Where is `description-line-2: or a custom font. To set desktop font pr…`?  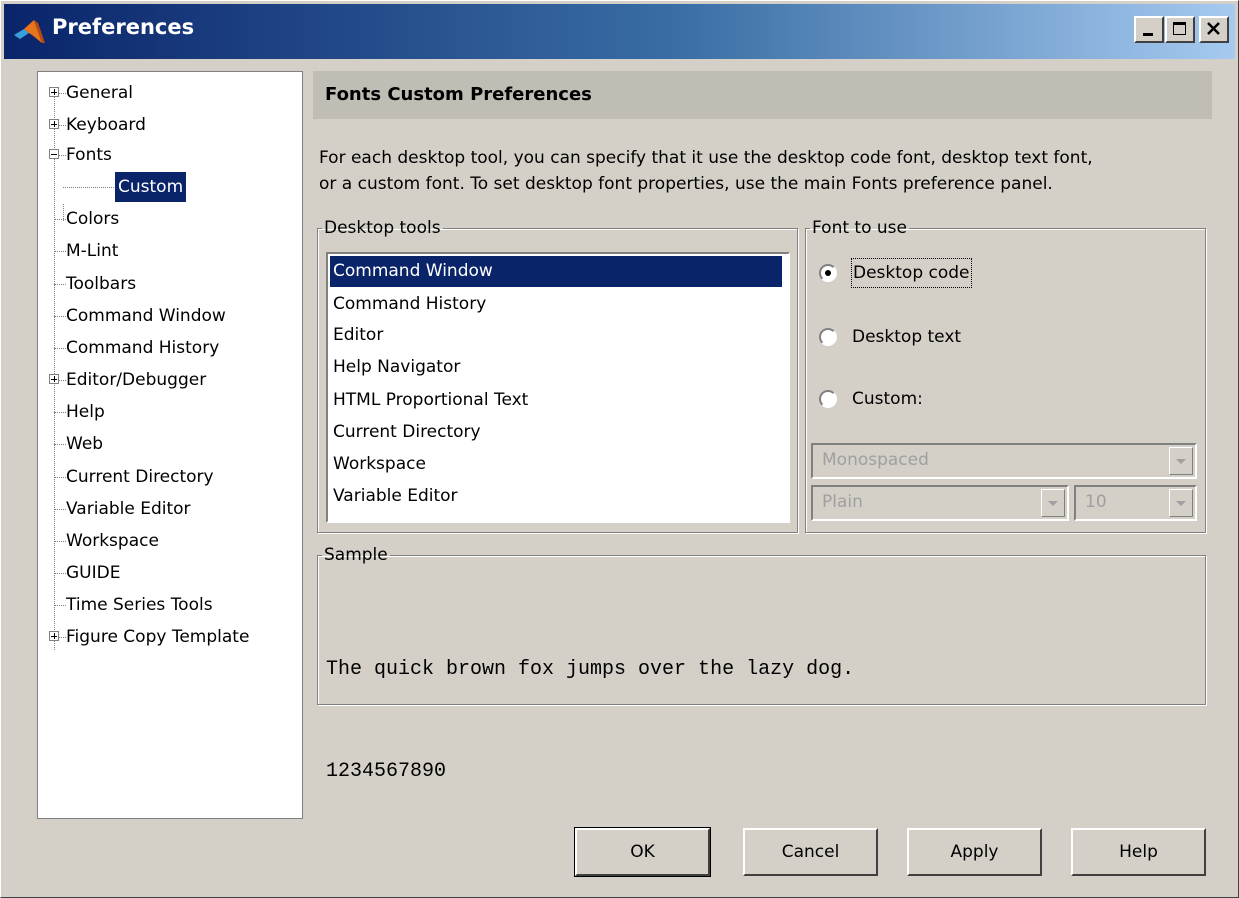 description-line-2: or a custom font. To set desktop font pr… is located at coordinates (686, 184).